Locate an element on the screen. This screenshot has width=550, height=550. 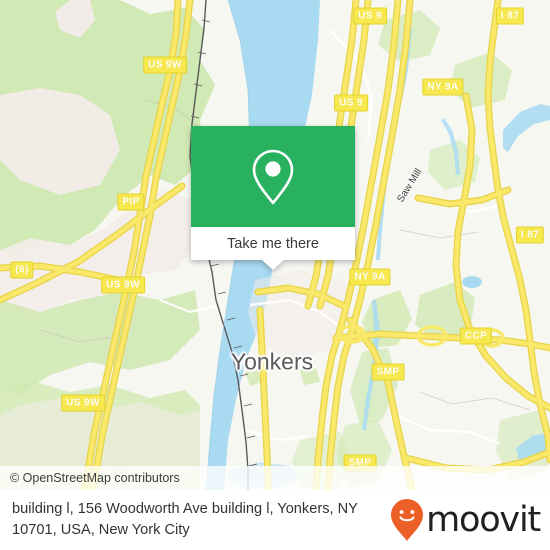
take-me-there-button: Take me there is located at coordinates (273, 244).